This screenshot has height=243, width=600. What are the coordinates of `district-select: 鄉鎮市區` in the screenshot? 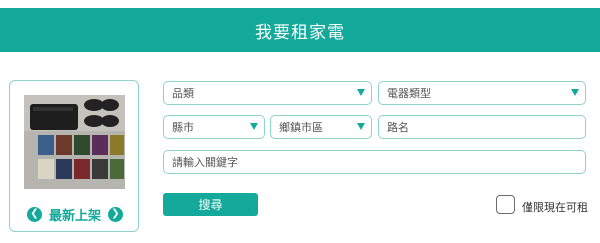 It's located at (321, 127).